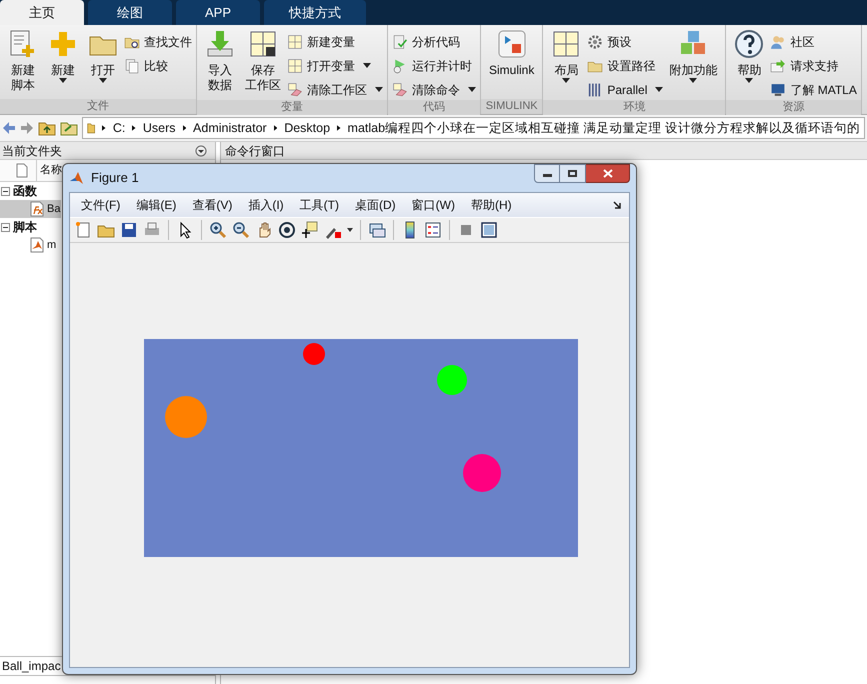 This screenshot has height=684, width=867. Describe the element at coordinates (266, 205) in the screenshot. I see `menu-item: 插入(I)` at that location.